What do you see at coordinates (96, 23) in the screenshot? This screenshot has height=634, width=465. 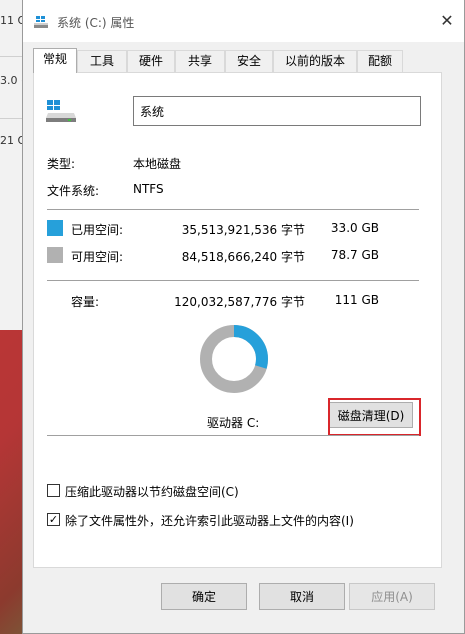 I see `window-title: 系统 (C:) 属性` at bounding box center [96, 23].